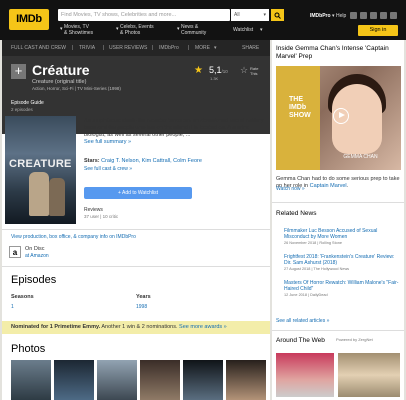 The image size is (406, 400). Describe the element at coordinates (128, 48) in the screenshot. I see `subnav-user-reviews: USER REVIEWS` at that location.